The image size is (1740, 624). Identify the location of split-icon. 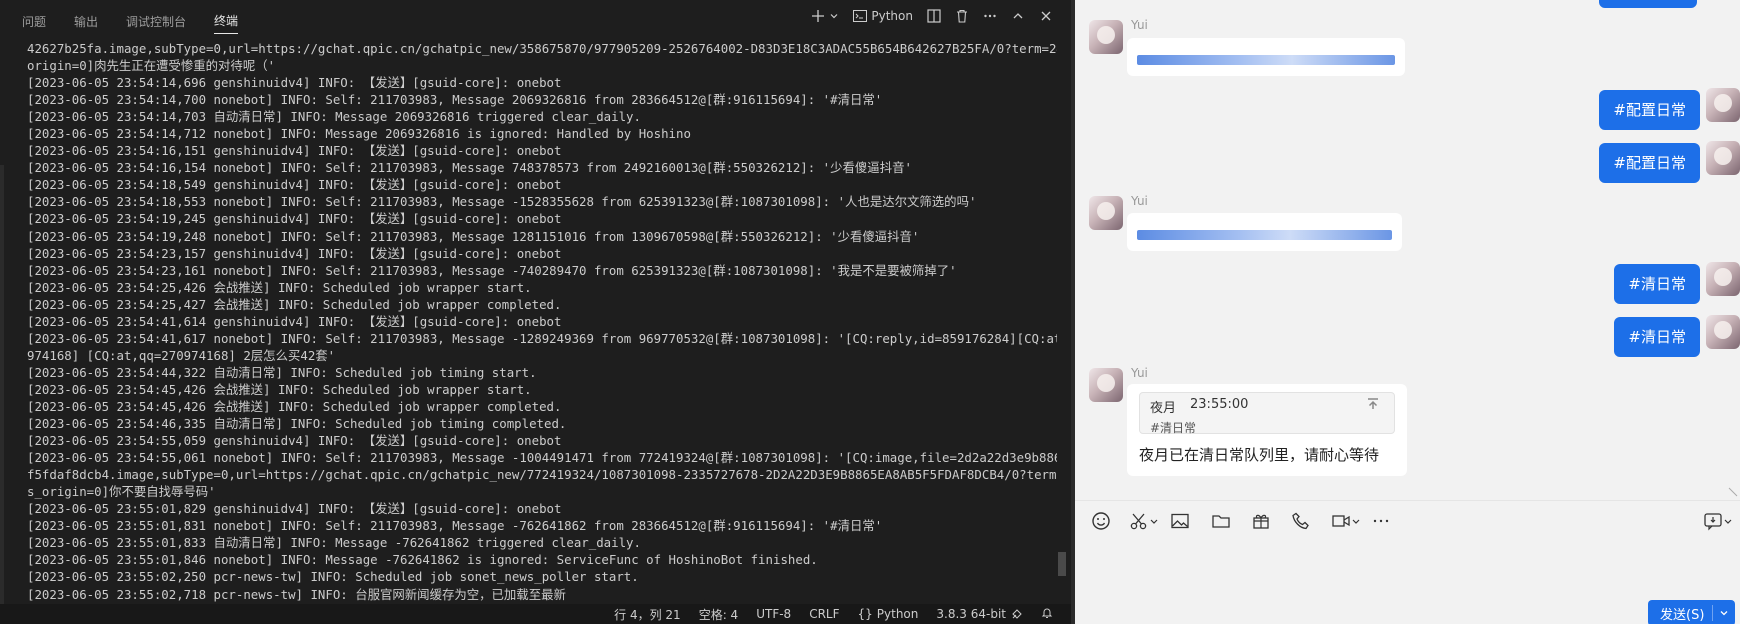
(934, 16).